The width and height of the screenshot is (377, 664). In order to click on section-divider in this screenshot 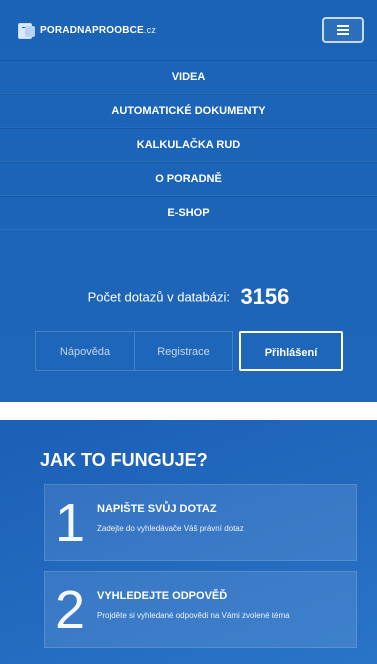, I will do `click(188, 411)`.